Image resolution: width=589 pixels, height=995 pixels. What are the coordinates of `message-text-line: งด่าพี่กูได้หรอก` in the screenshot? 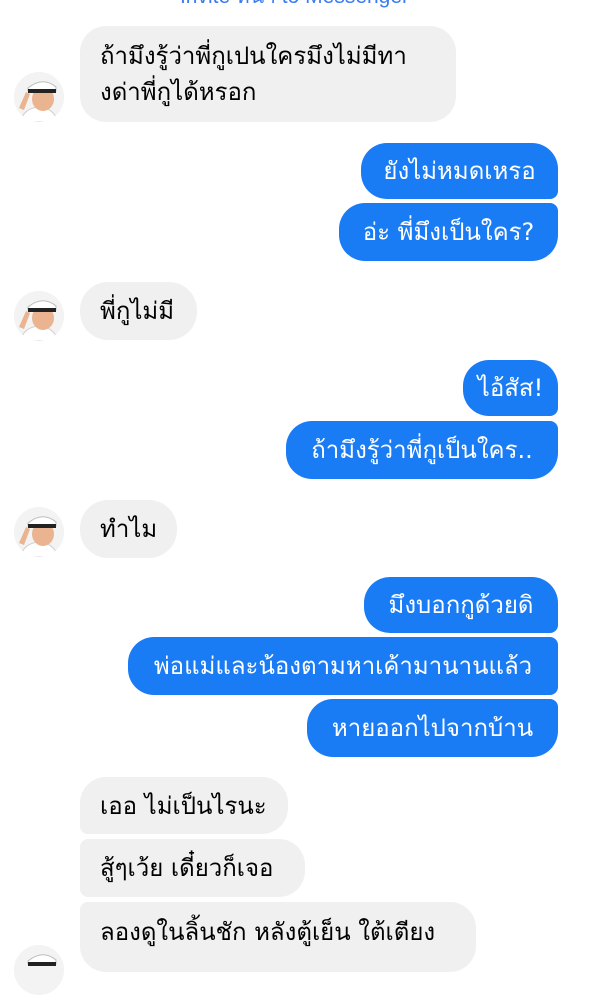 It's located at (178, 92).